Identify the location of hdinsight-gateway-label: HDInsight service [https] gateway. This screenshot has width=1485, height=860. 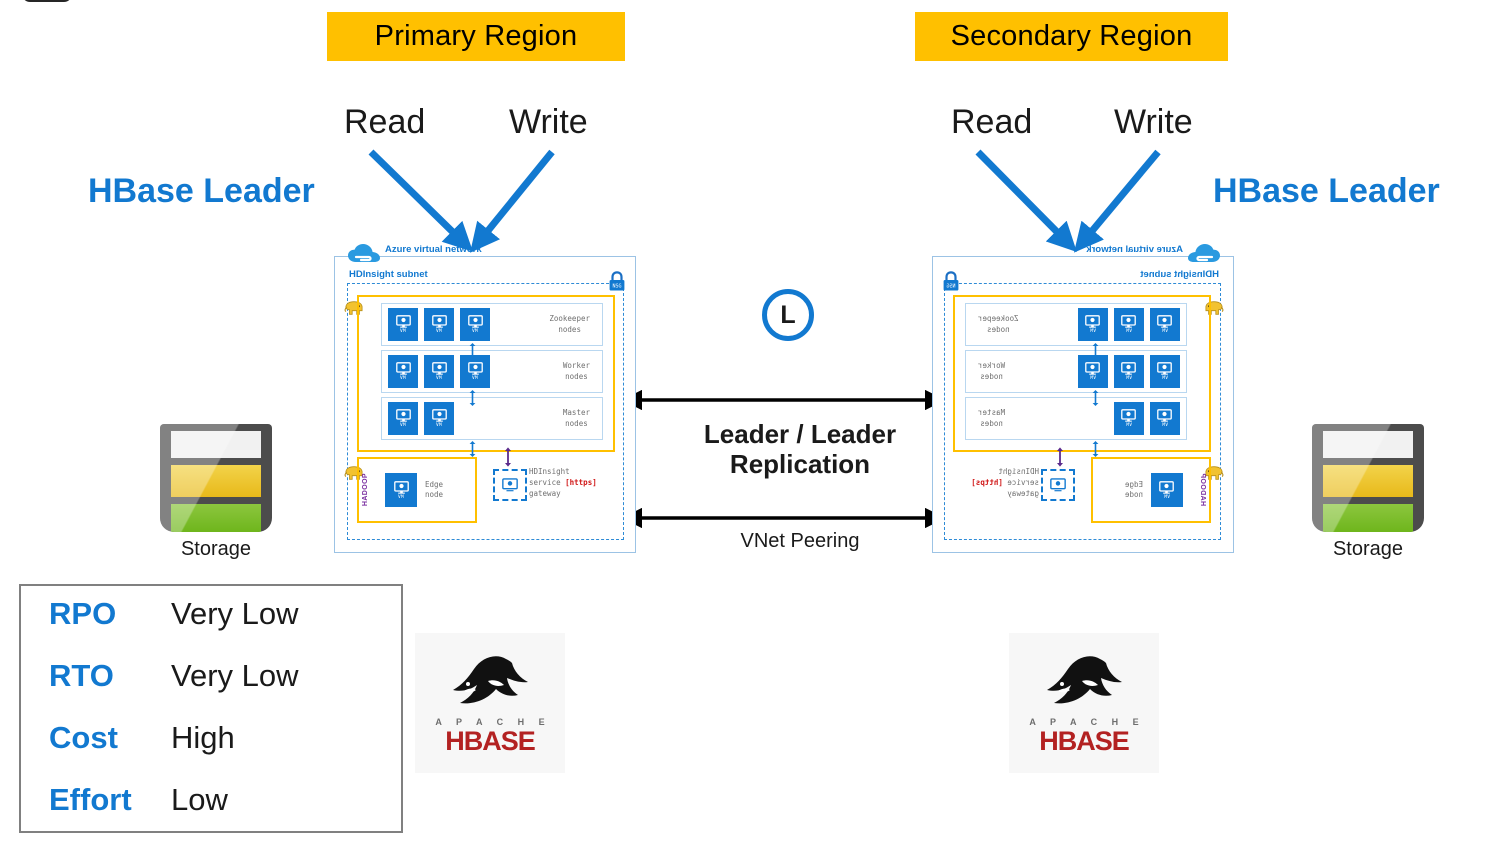
(1005, 483).